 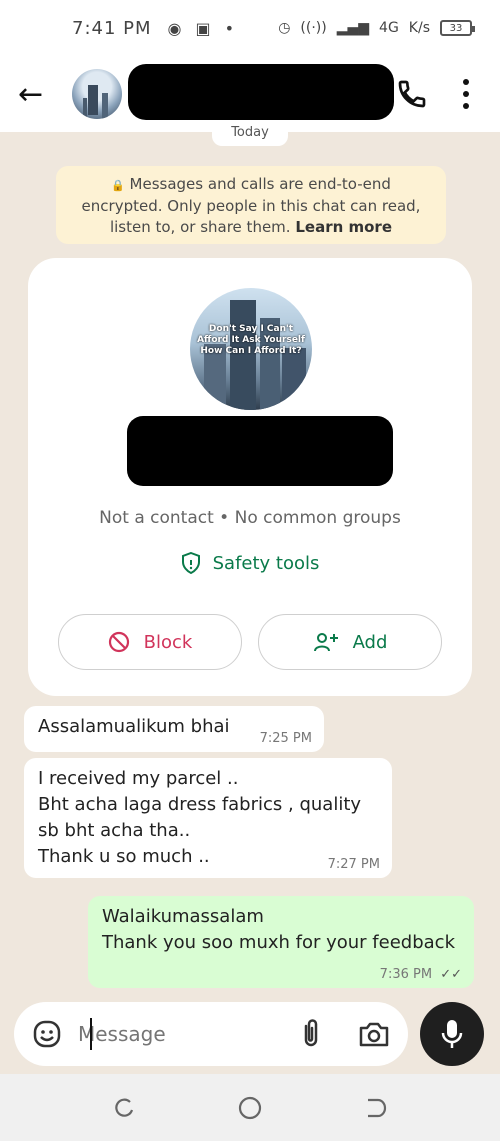 I want to click on game-controller-icon: ▣, so click(x=203, y=28).